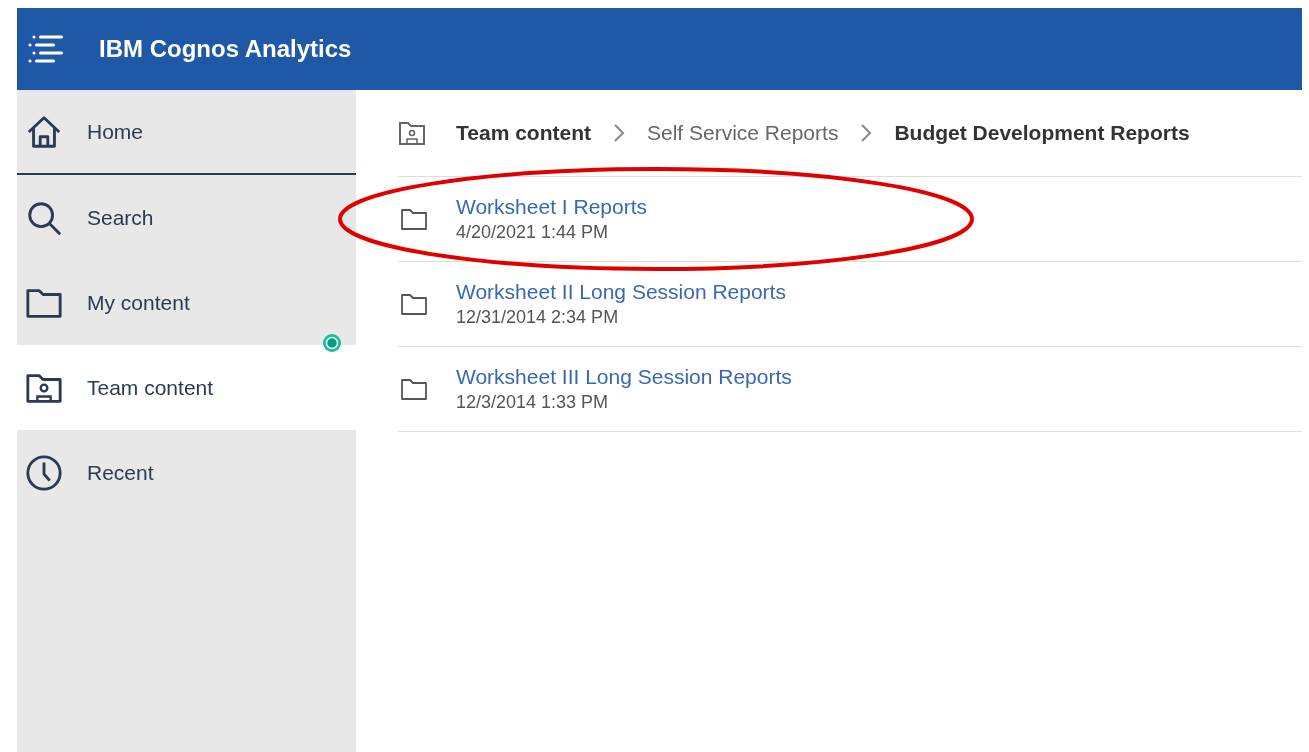 This screenshot has width=1309, height=752. What do you see at coordinates (186, 132) in the screenshot?
I see `sidebar-item: Home` at bounding box center [186, 132].